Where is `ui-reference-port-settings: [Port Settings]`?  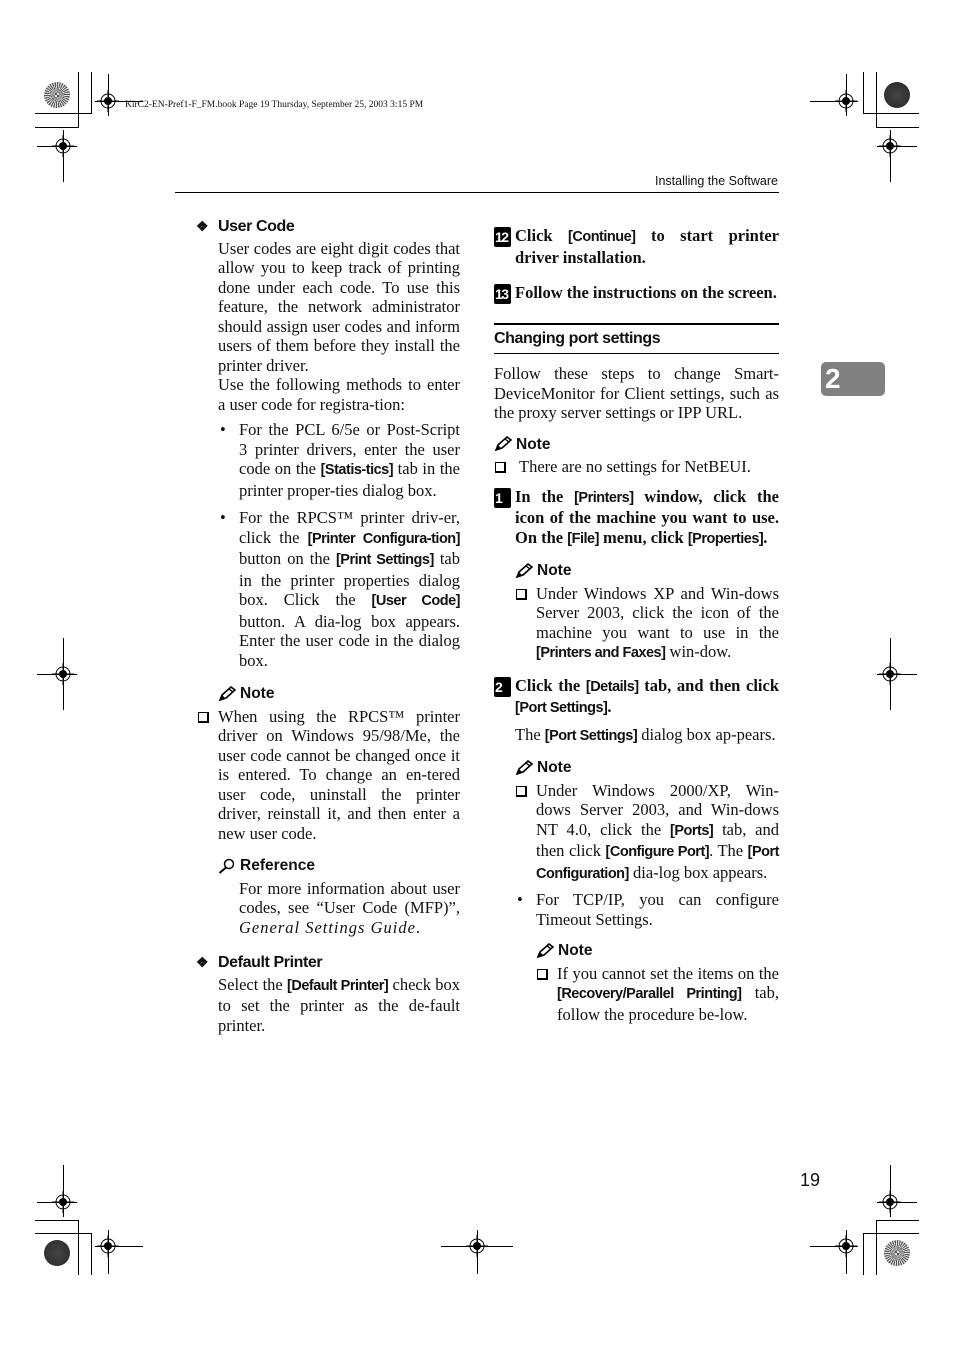 ui-reference-port-settings: [Port Settings] is located at coordinates (561, 708).